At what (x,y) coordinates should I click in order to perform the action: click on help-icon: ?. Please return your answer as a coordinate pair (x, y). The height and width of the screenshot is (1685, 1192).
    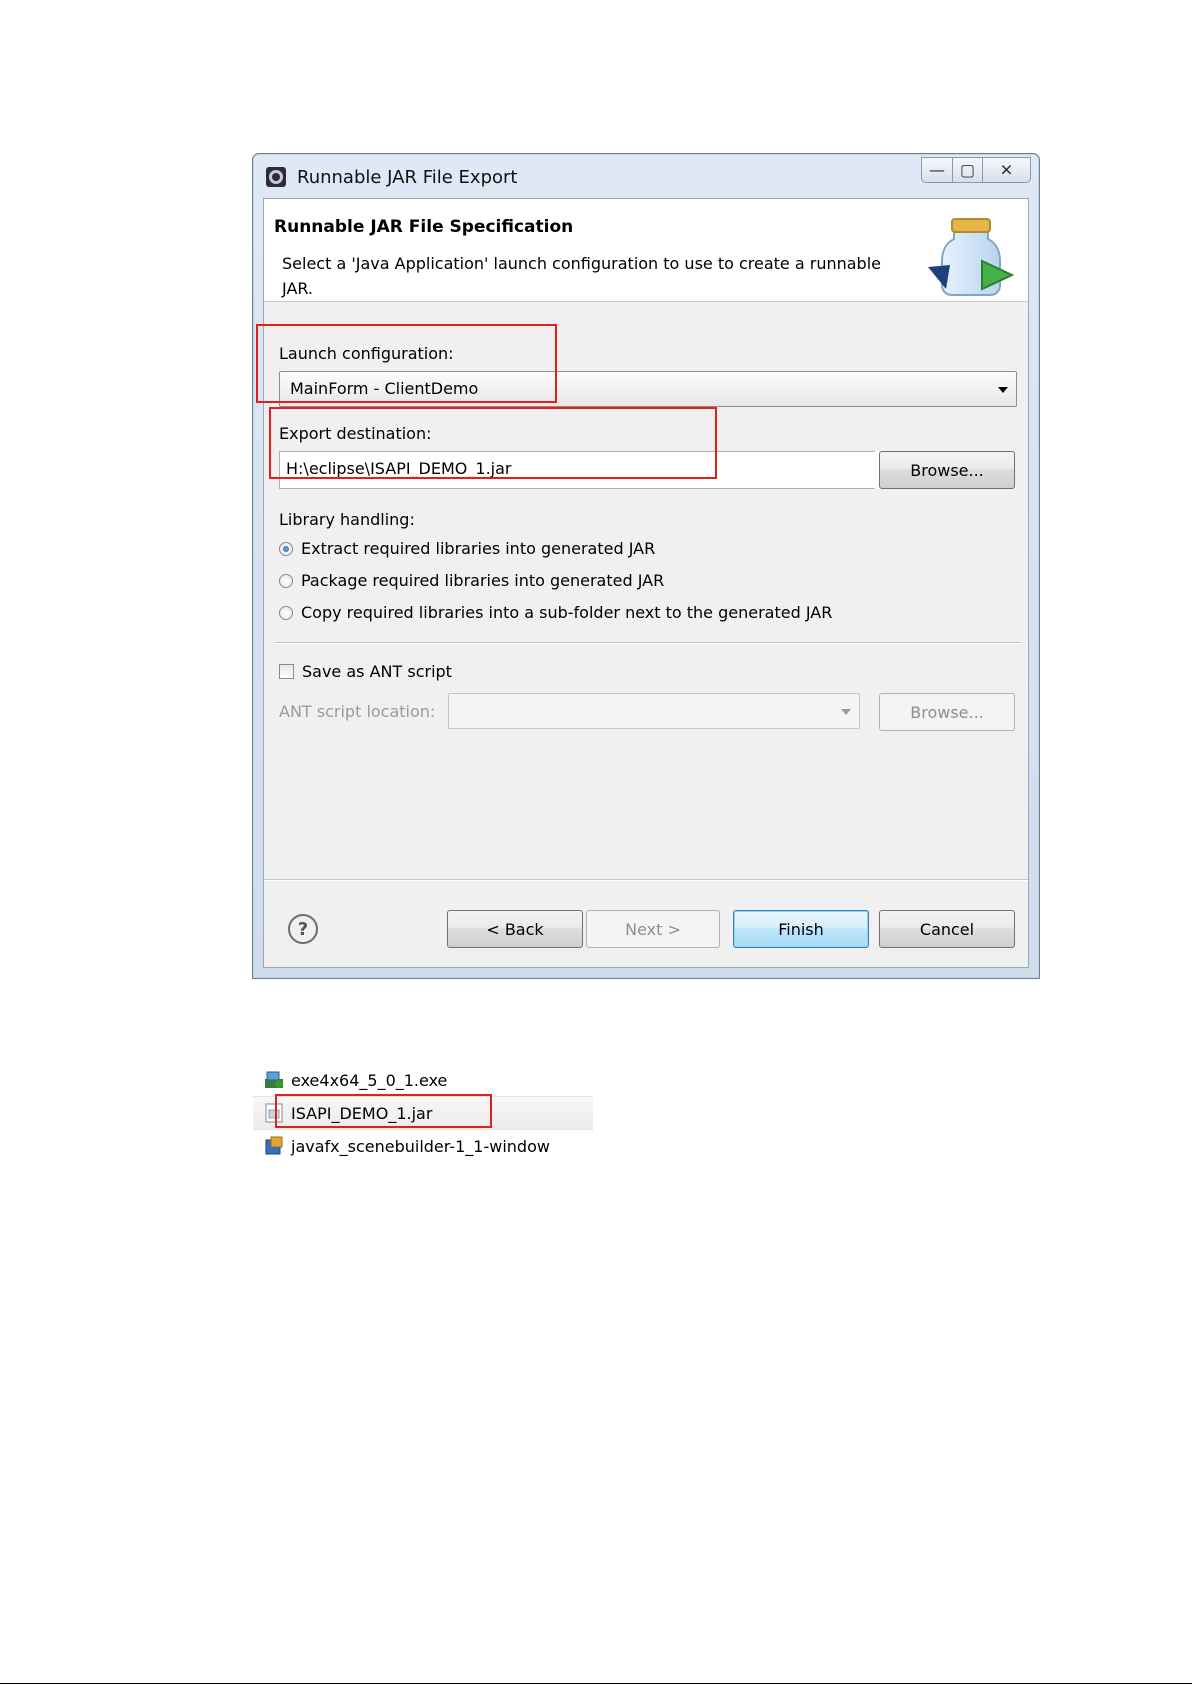
    Looking at the image, I should click on (303, 929).